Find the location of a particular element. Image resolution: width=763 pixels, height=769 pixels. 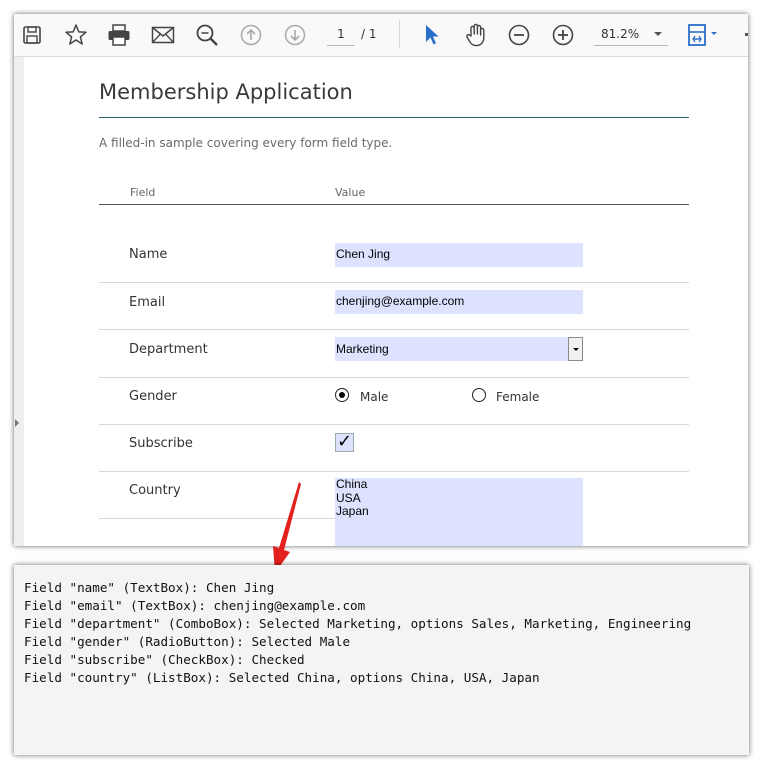

fit-page-icon is located at coordinates (704, 35).